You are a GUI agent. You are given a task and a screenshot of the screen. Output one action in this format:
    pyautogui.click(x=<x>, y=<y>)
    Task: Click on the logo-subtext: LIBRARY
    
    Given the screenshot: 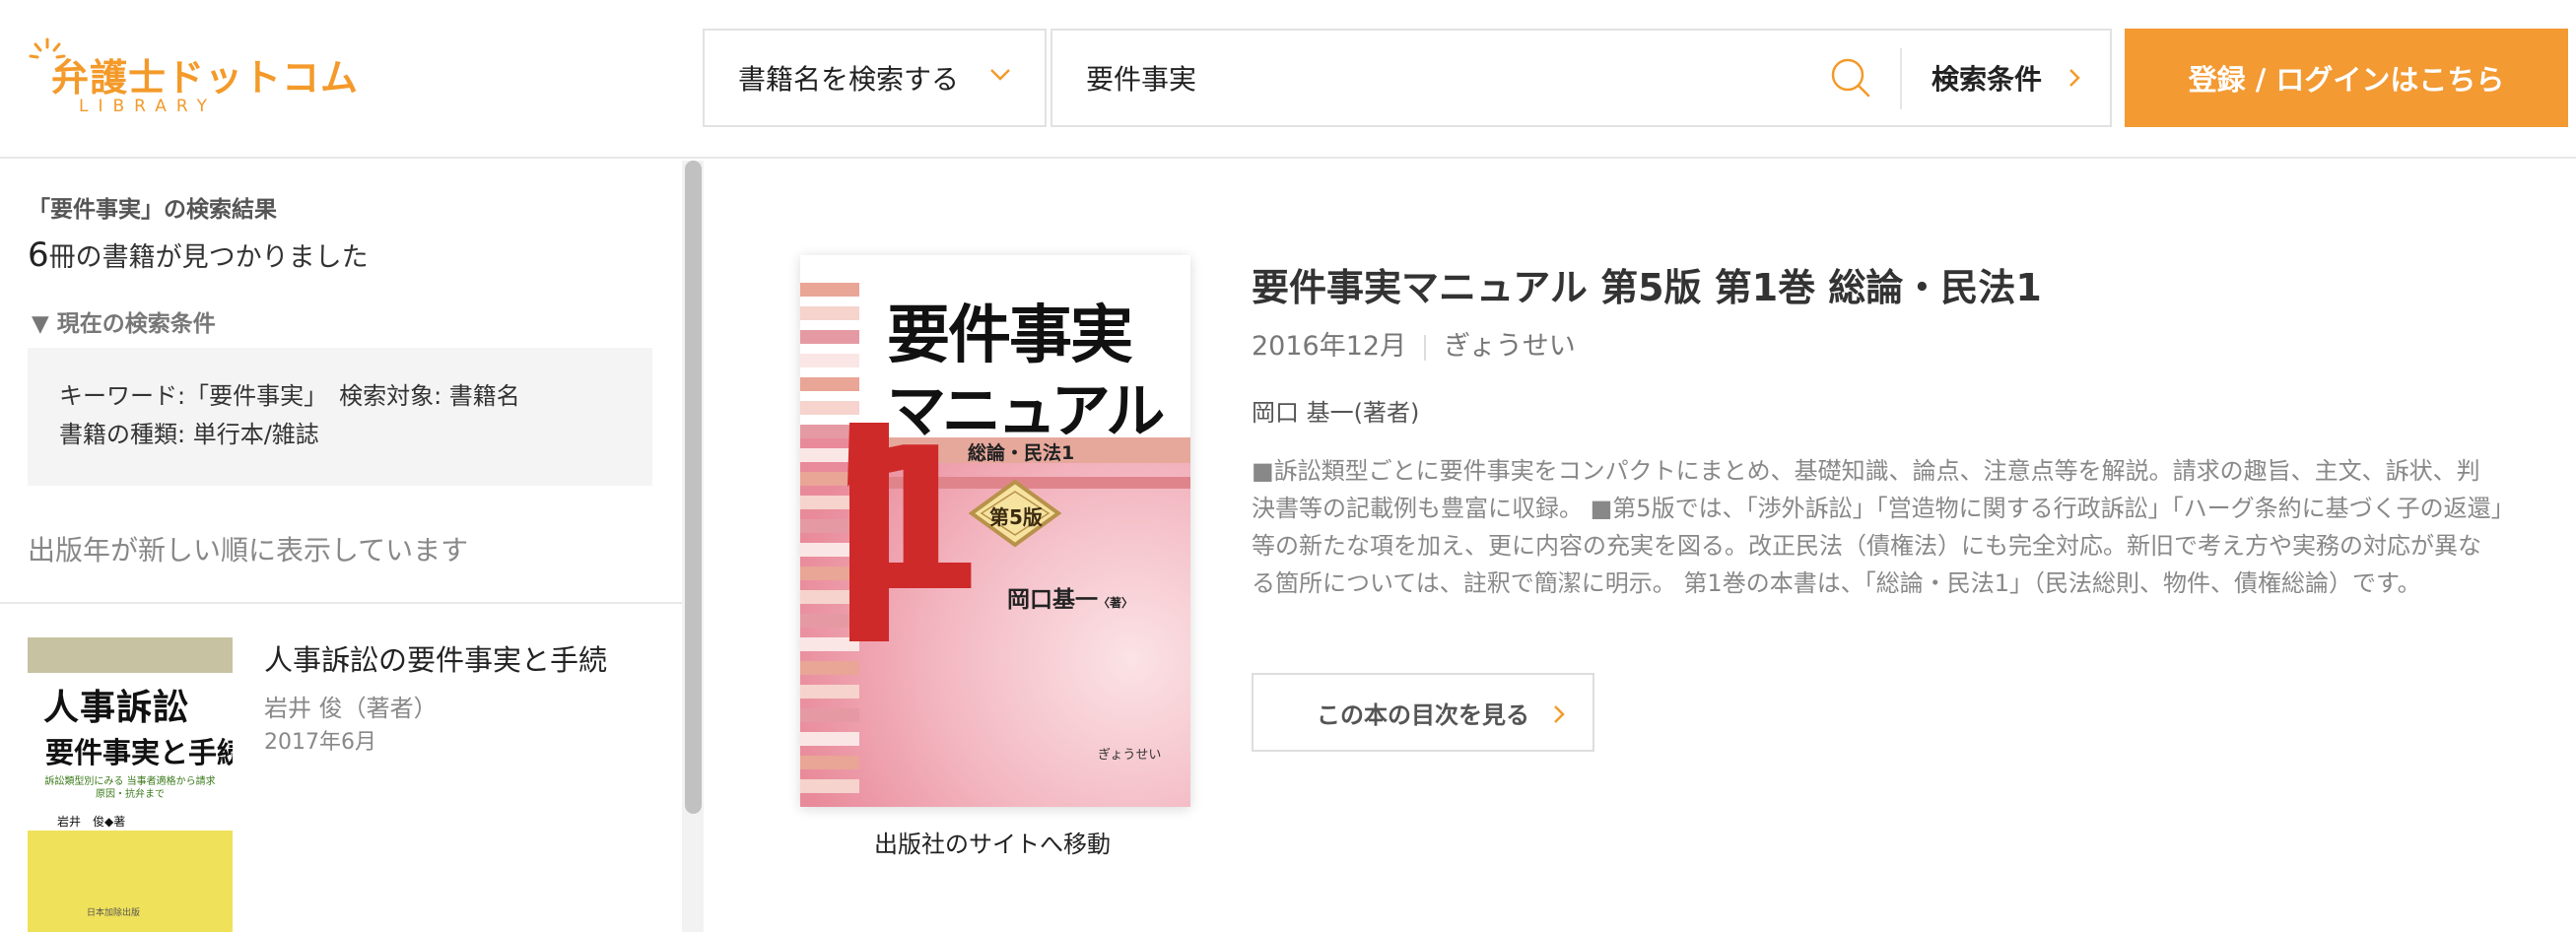 What is the action you would take?
    pyautogui.click(x=148, y=106)
    